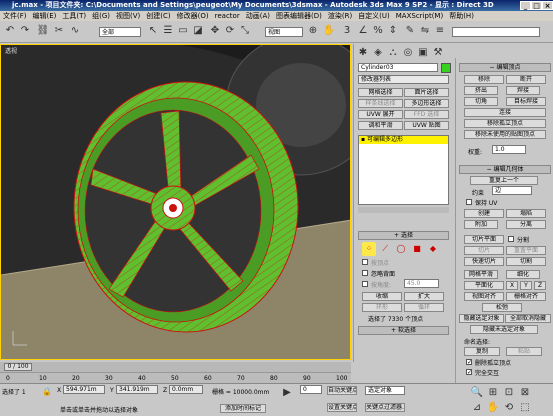 Image resolution: width=553 pixels, height=416 pixels. What do you see at coordinates (403, 140) in the screenshot?
I see `stack-item-editable-poly: ▪ 可编辑多边形` at bounding box center [403, 140].